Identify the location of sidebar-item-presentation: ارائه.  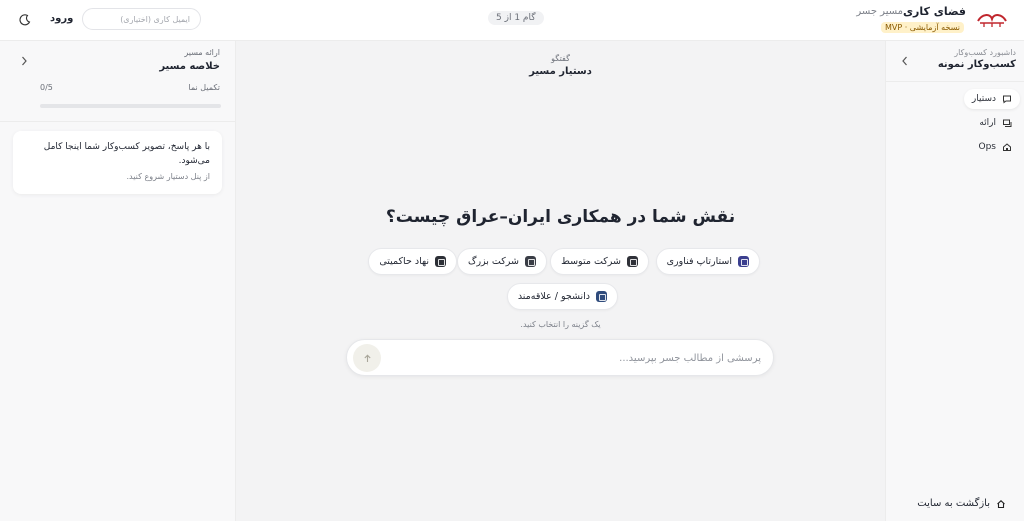
(995, 123).